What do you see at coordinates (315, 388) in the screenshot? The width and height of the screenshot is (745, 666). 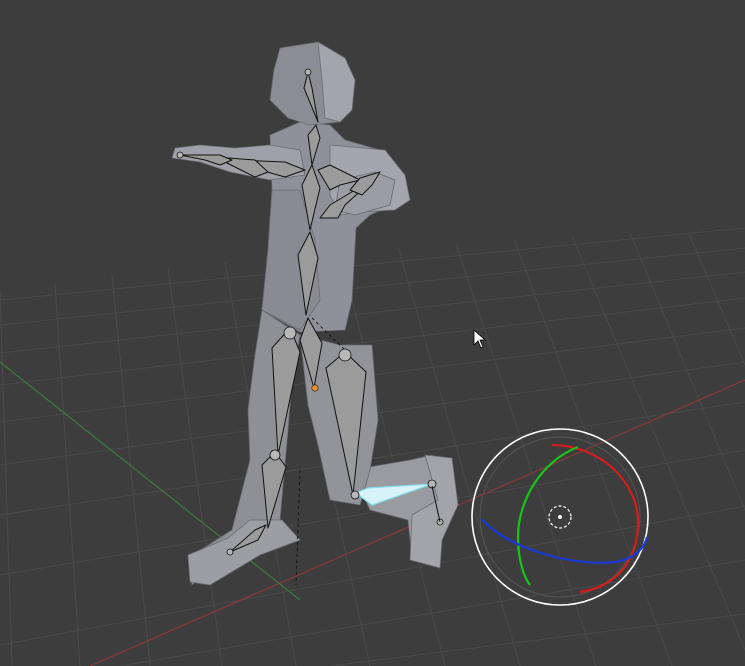 I see `pivot-point` at bounding box center [315, 388].